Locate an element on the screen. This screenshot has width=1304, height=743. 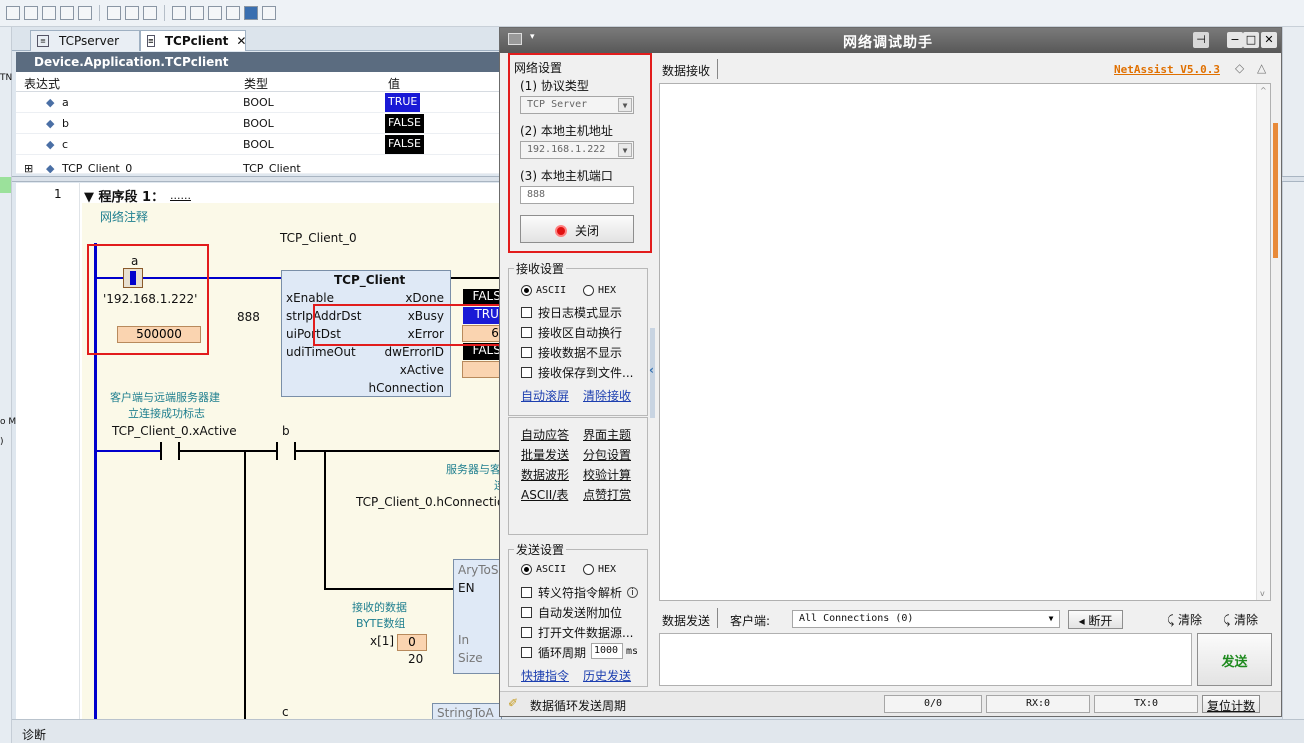
shortcut-link: 快捷指令 is located at coordinates (545, 675).